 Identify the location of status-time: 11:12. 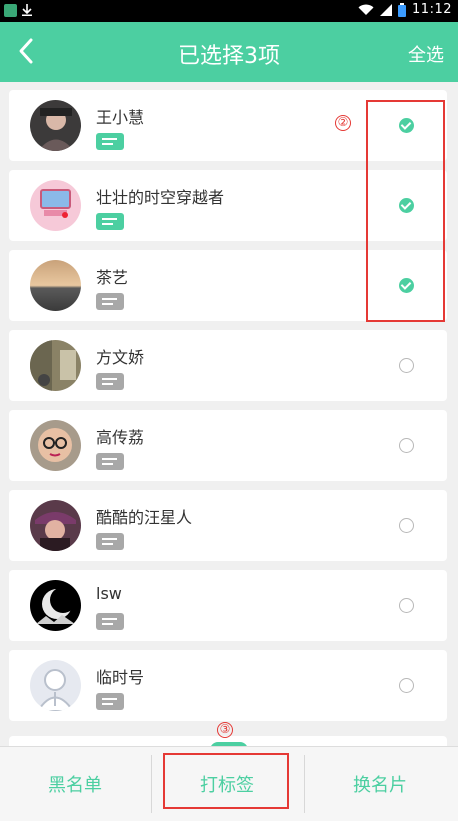
(432, 9).